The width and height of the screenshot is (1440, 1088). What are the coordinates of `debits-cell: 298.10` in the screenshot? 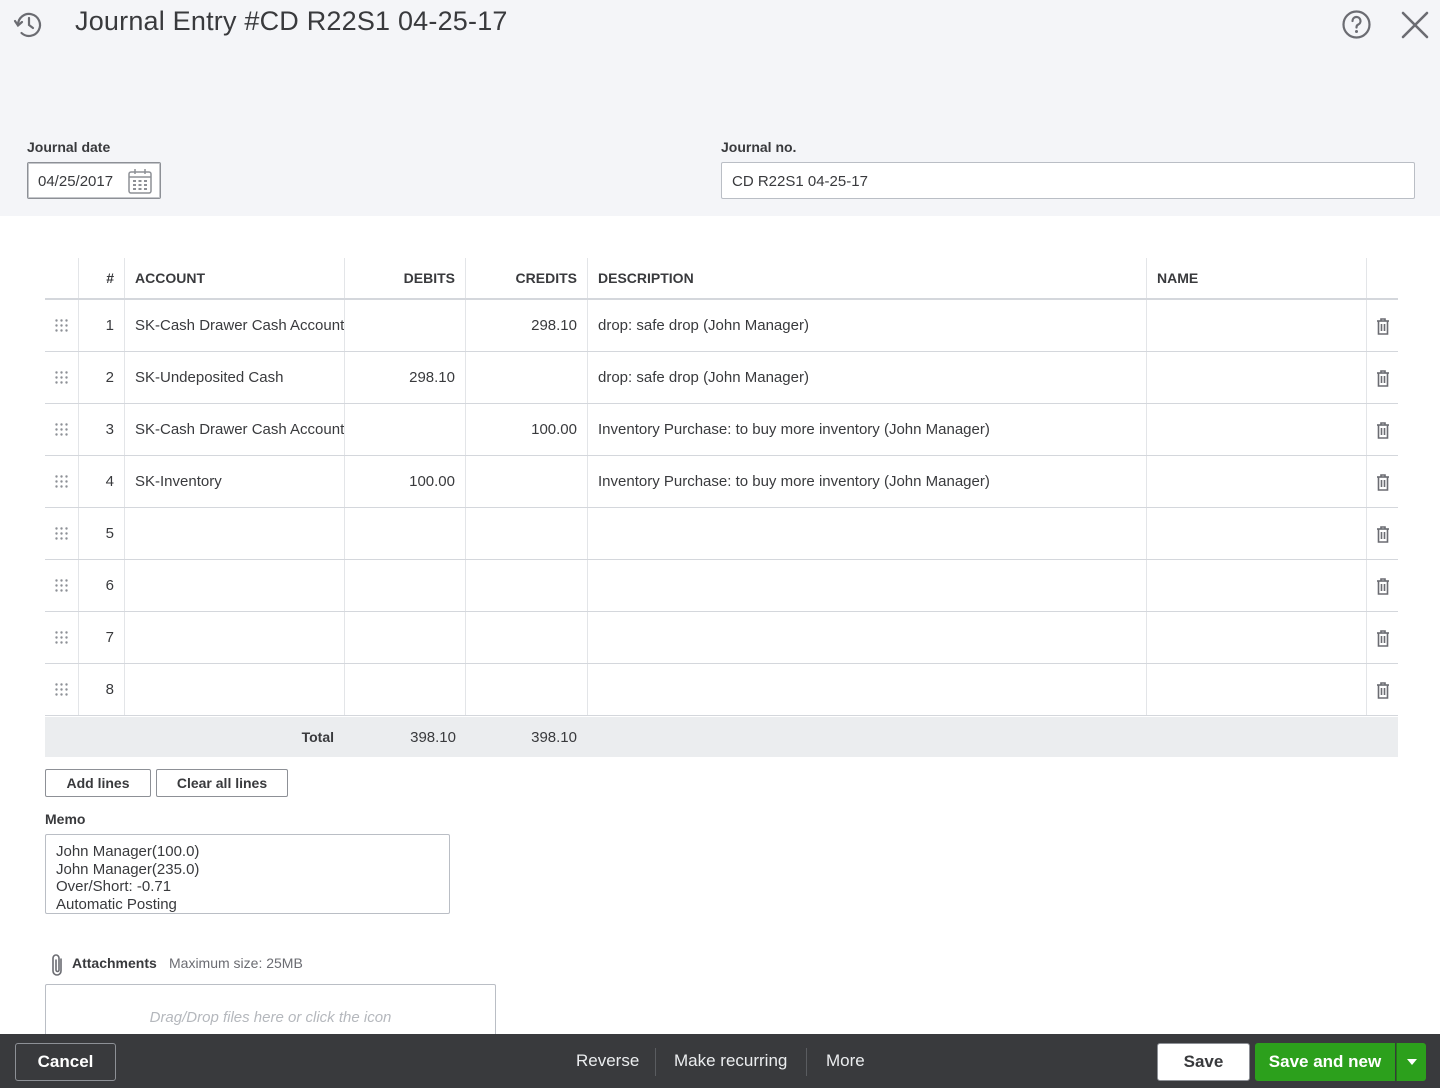 It's located at (404, 377).